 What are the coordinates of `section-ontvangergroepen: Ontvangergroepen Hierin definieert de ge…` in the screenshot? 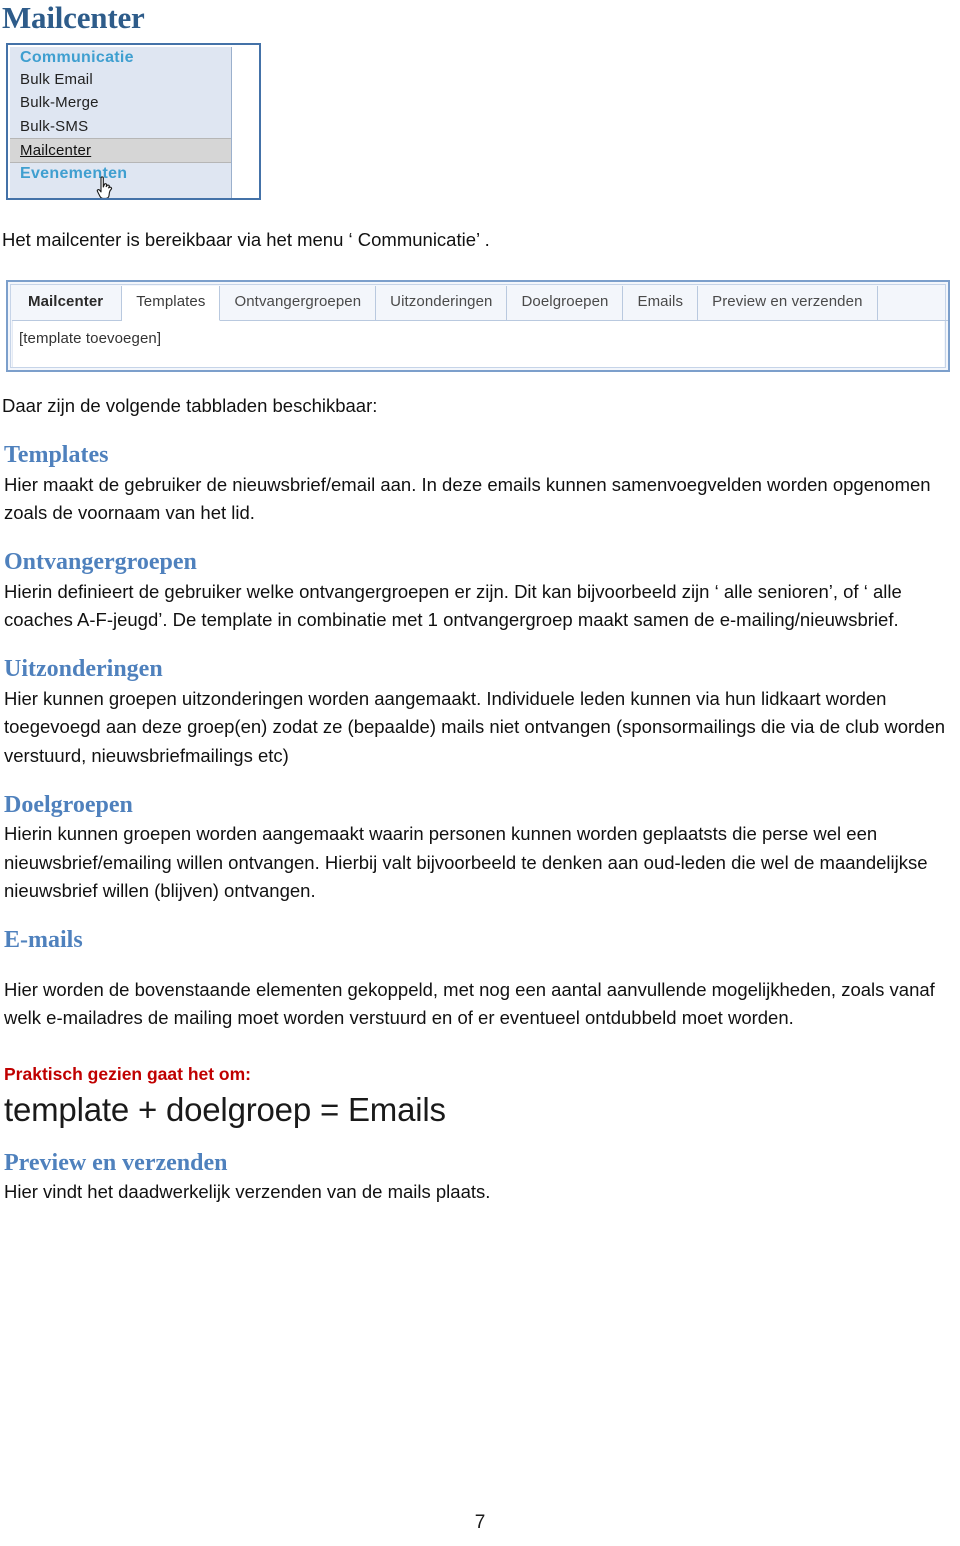 It's located at (480, 591).